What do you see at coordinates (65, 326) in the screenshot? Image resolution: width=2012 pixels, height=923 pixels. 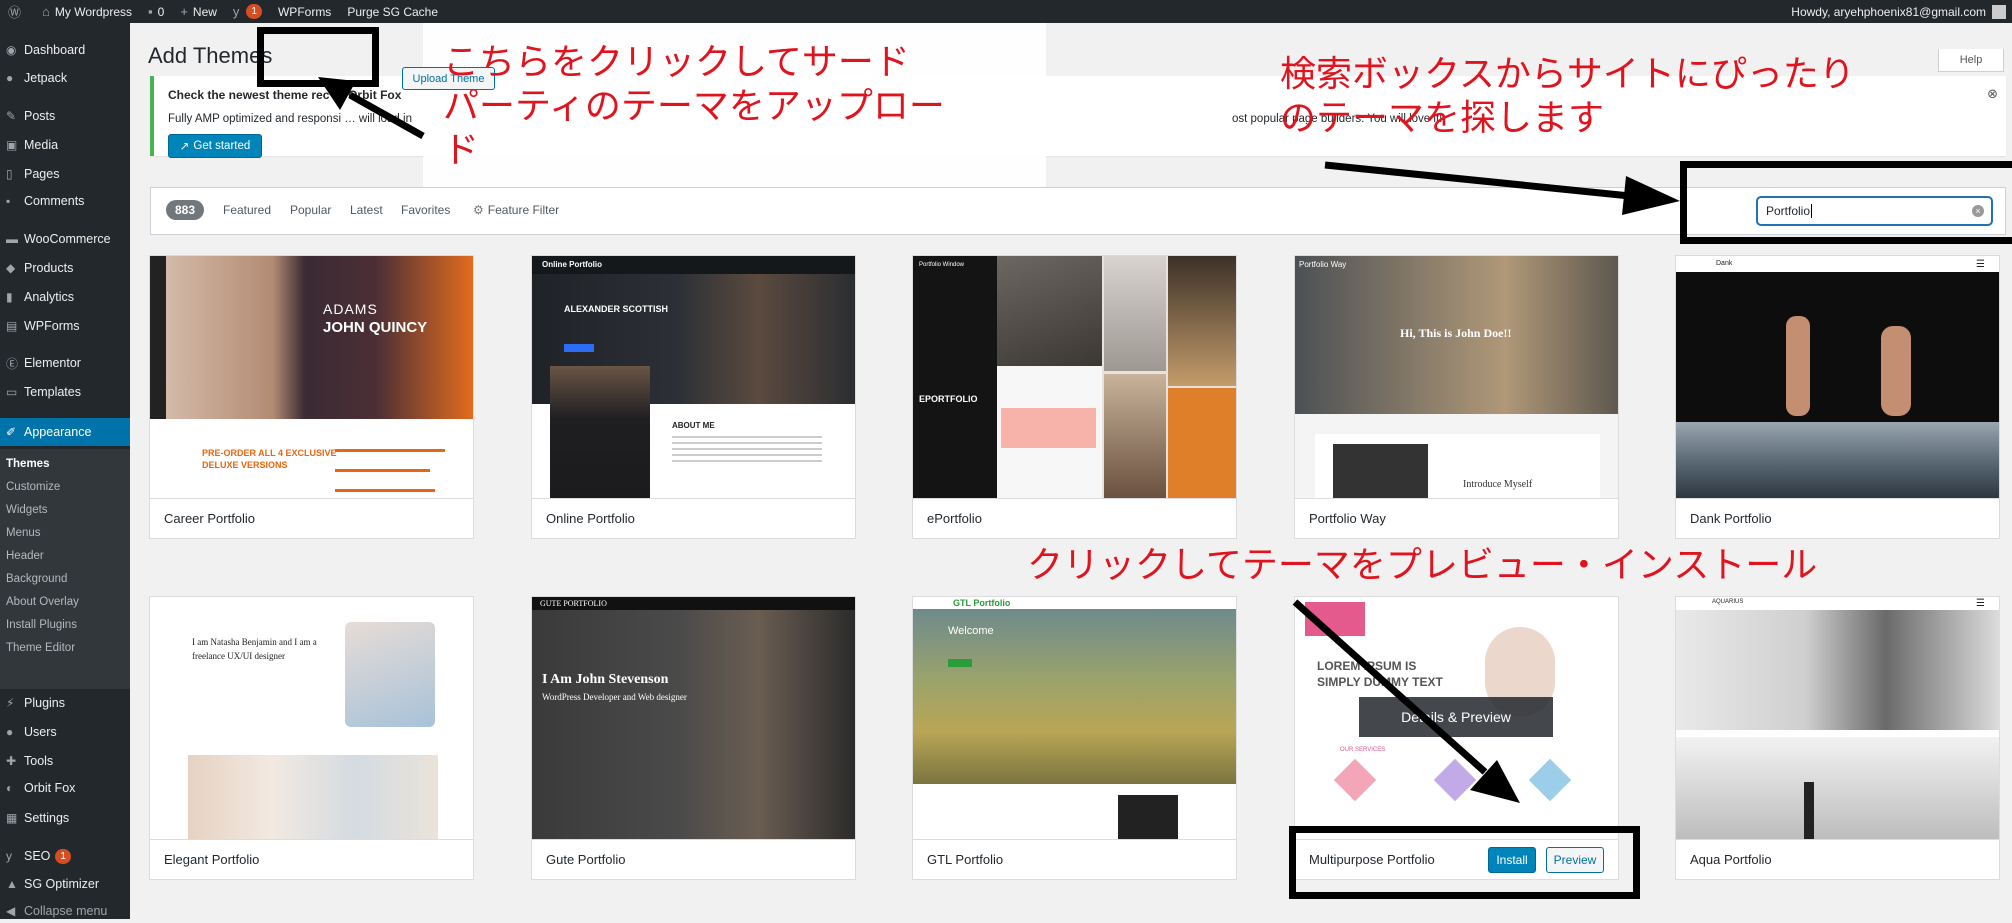 I see `menu-wpforms: ▤ WPForms` at bounding box center [65, 326].